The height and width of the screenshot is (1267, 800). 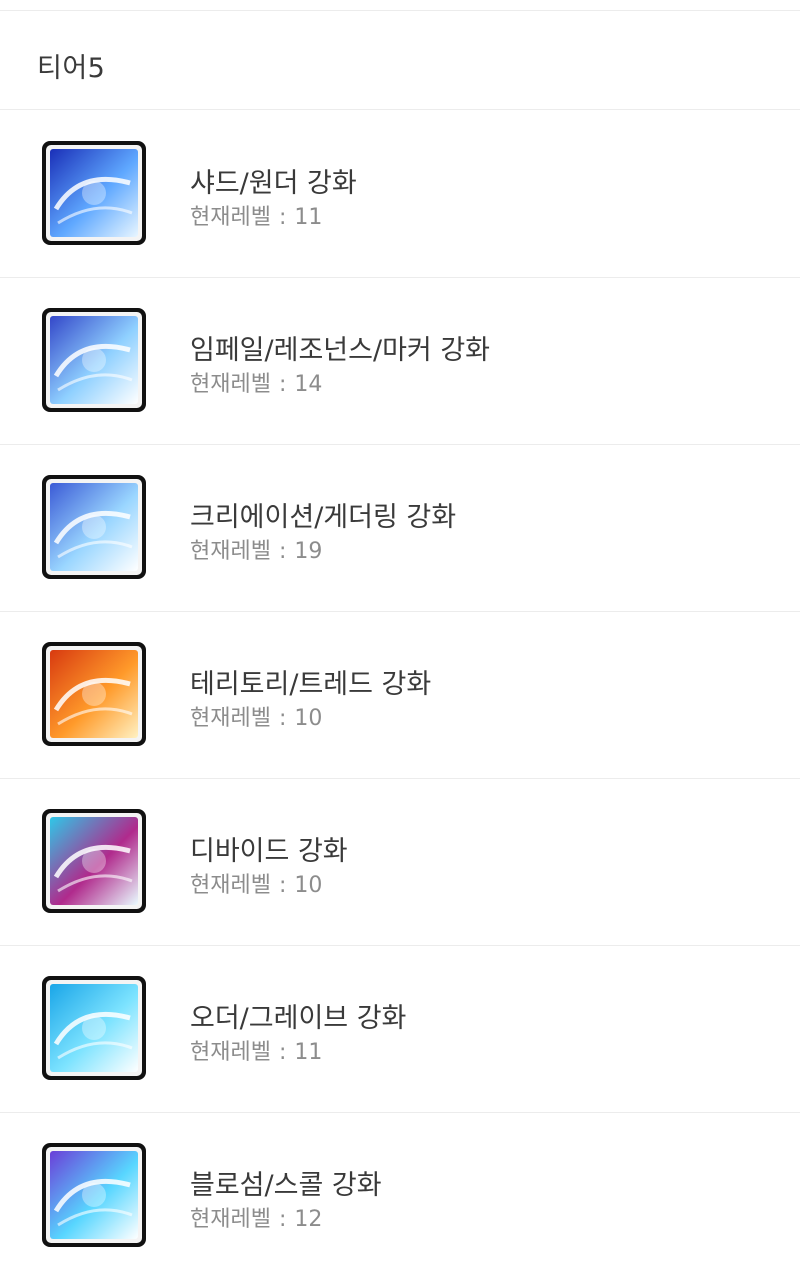 What do you see at coordinates (94, 360) in the screenshot?
I see `impale-resonance-marker-skill-icon` at bounding box center [94, 360].